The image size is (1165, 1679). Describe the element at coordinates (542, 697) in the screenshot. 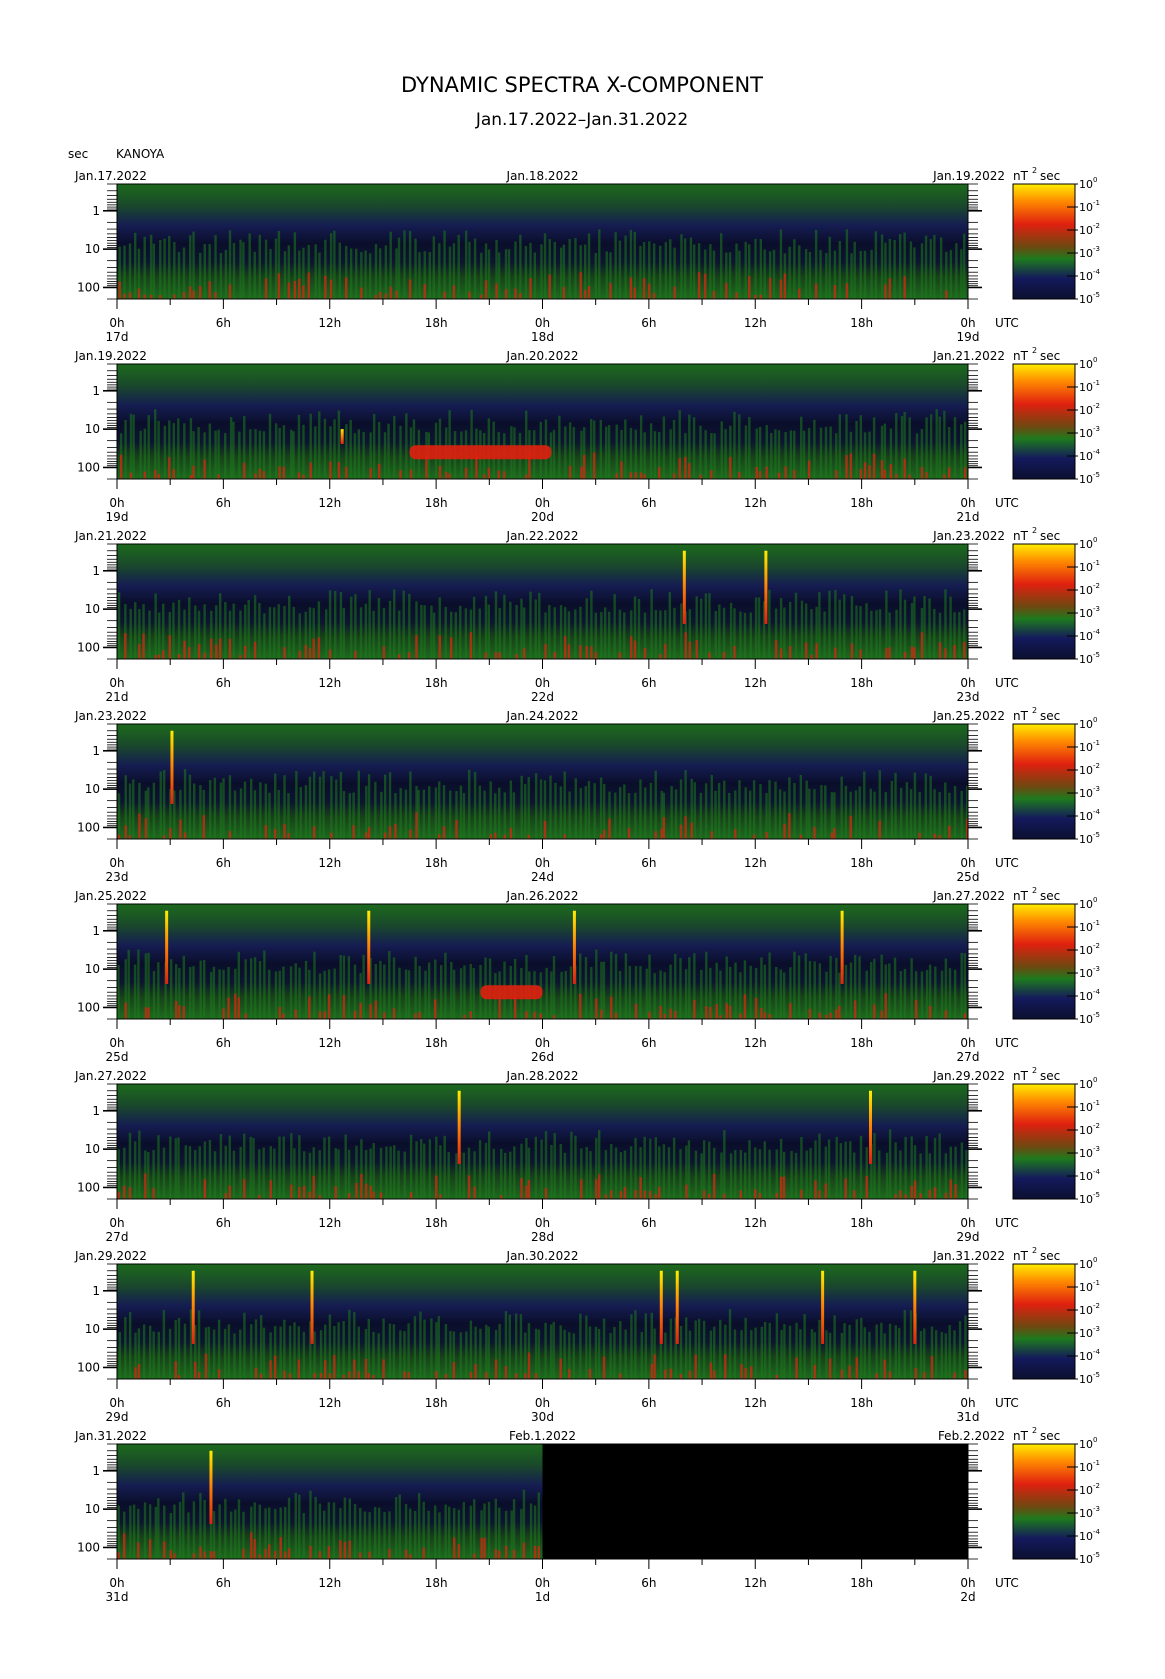

I see `day-label: 22d` at that location.